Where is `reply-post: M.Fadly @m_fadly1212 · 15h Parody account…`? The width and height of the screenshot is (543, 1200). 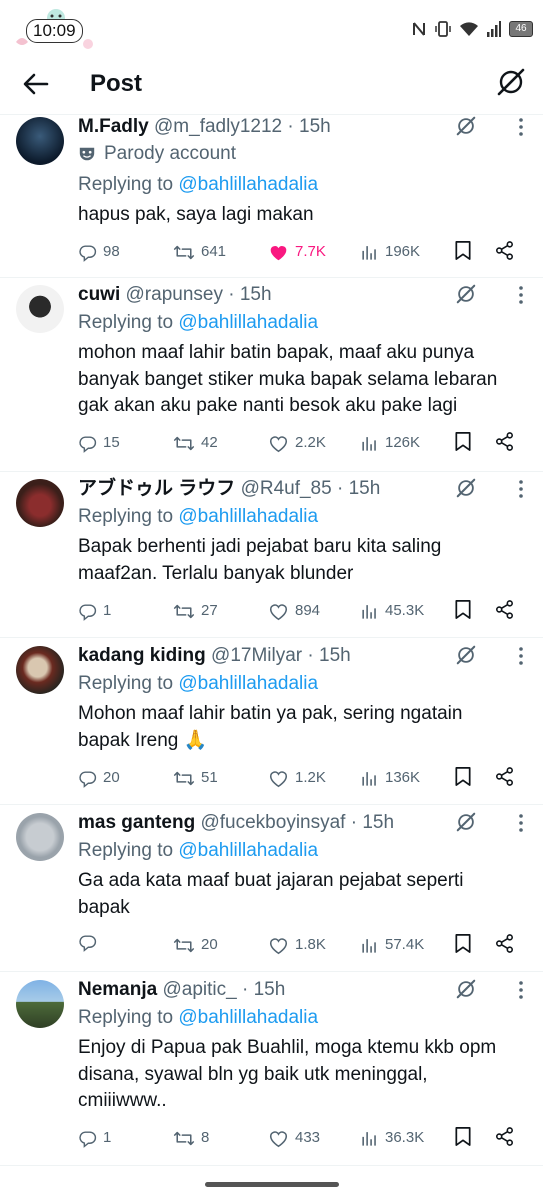
reply-post: M.Fadly @m_fadly1212 · 15h Parody account… is located at coordinates (271, 196).